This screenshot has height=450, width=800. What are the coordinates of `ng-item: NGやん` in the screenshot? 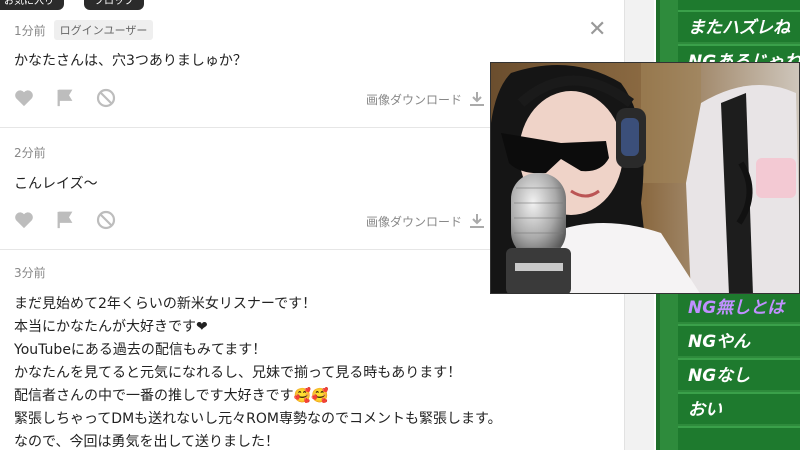 It's located at (739, 340).